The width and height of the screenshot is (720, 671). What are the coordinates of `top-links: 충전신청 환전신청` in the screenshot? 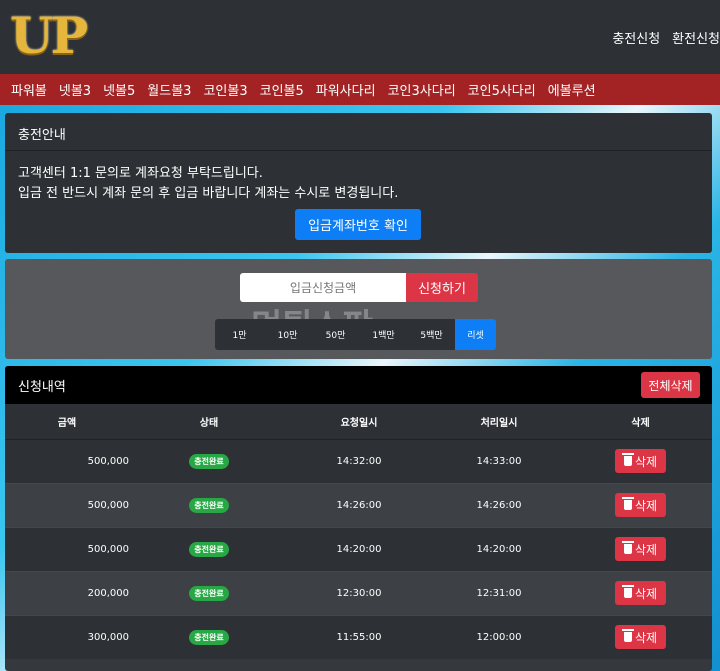 It's located at (666, 37).